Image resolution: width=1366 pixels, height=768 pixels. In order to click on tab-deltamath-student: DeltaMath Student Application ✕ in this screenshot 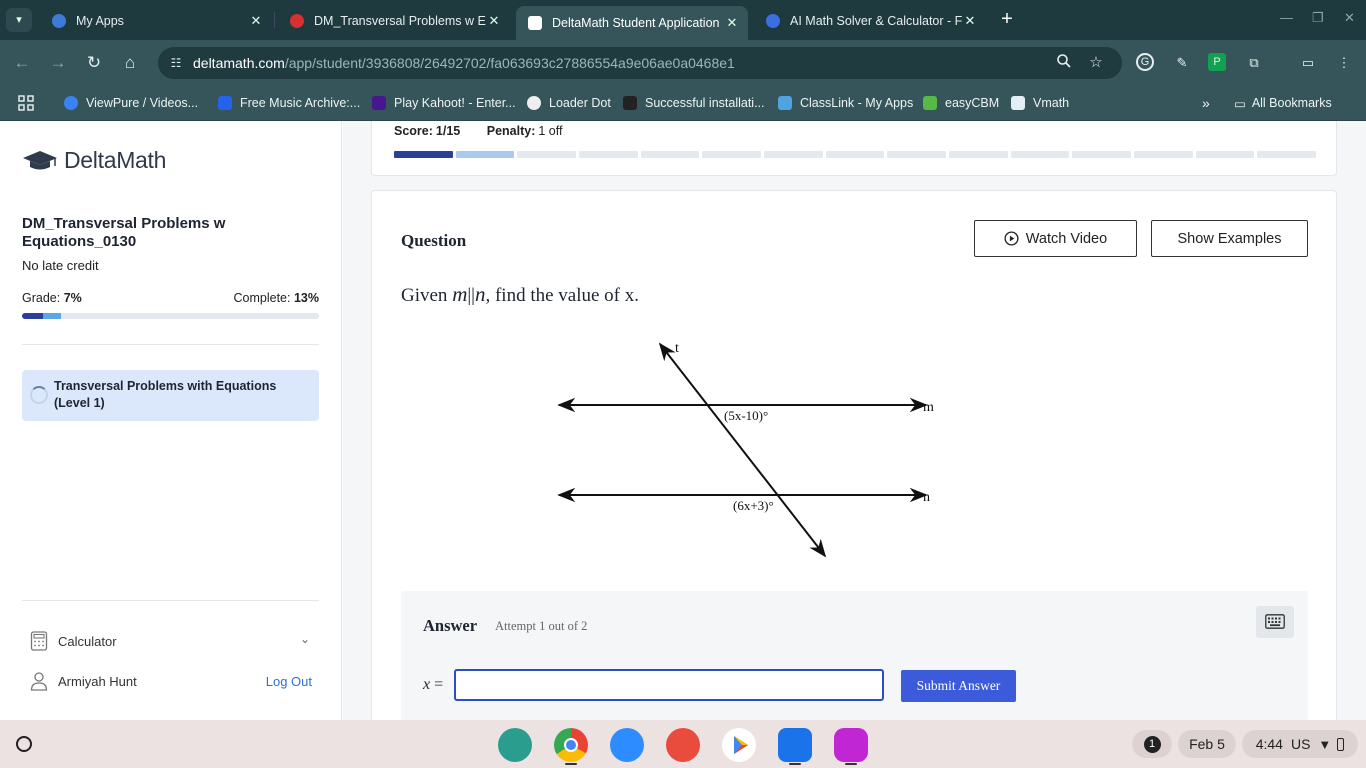, I will do `click(632, 23)`.